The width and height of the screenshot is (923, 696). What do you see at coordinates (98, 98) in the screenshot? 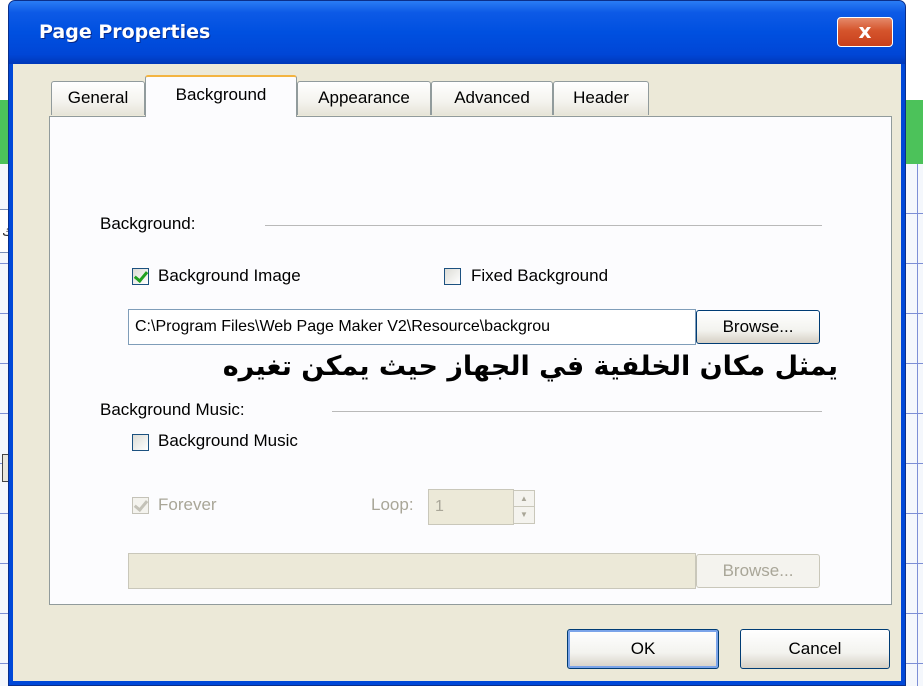
I see `tab-general: General` at bounding box center [98, 98].